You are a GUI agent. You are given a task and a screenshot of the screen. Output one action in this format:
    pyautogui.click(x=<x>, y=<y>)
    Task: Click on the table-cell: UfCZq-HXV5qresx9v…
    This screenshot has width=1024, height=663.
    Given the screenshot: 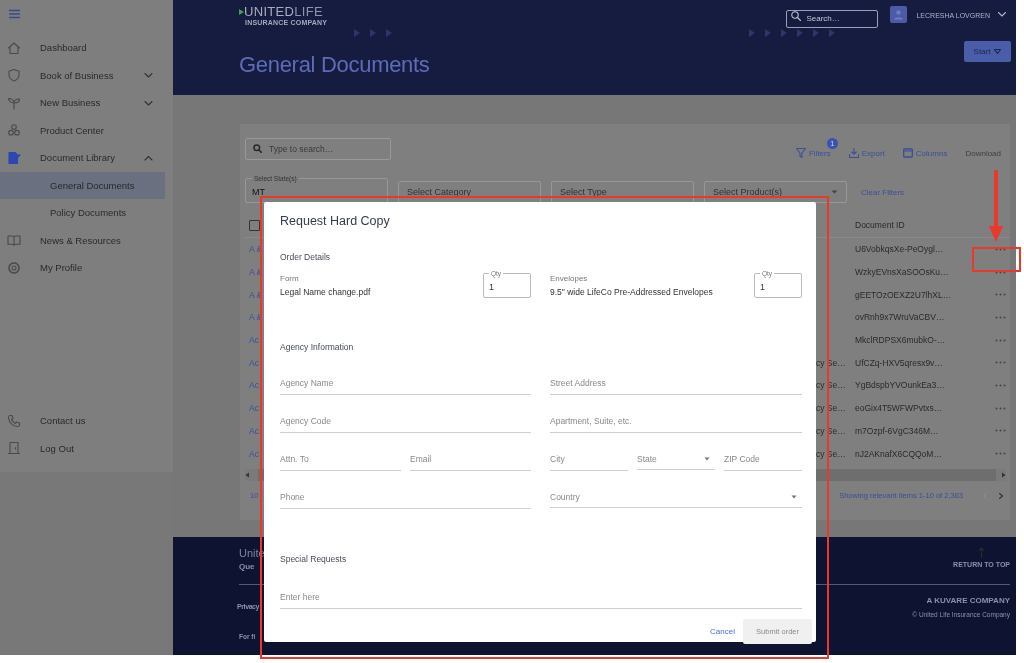 What is the action you would take?
    pyautogui.click(x=899, y=362)
    